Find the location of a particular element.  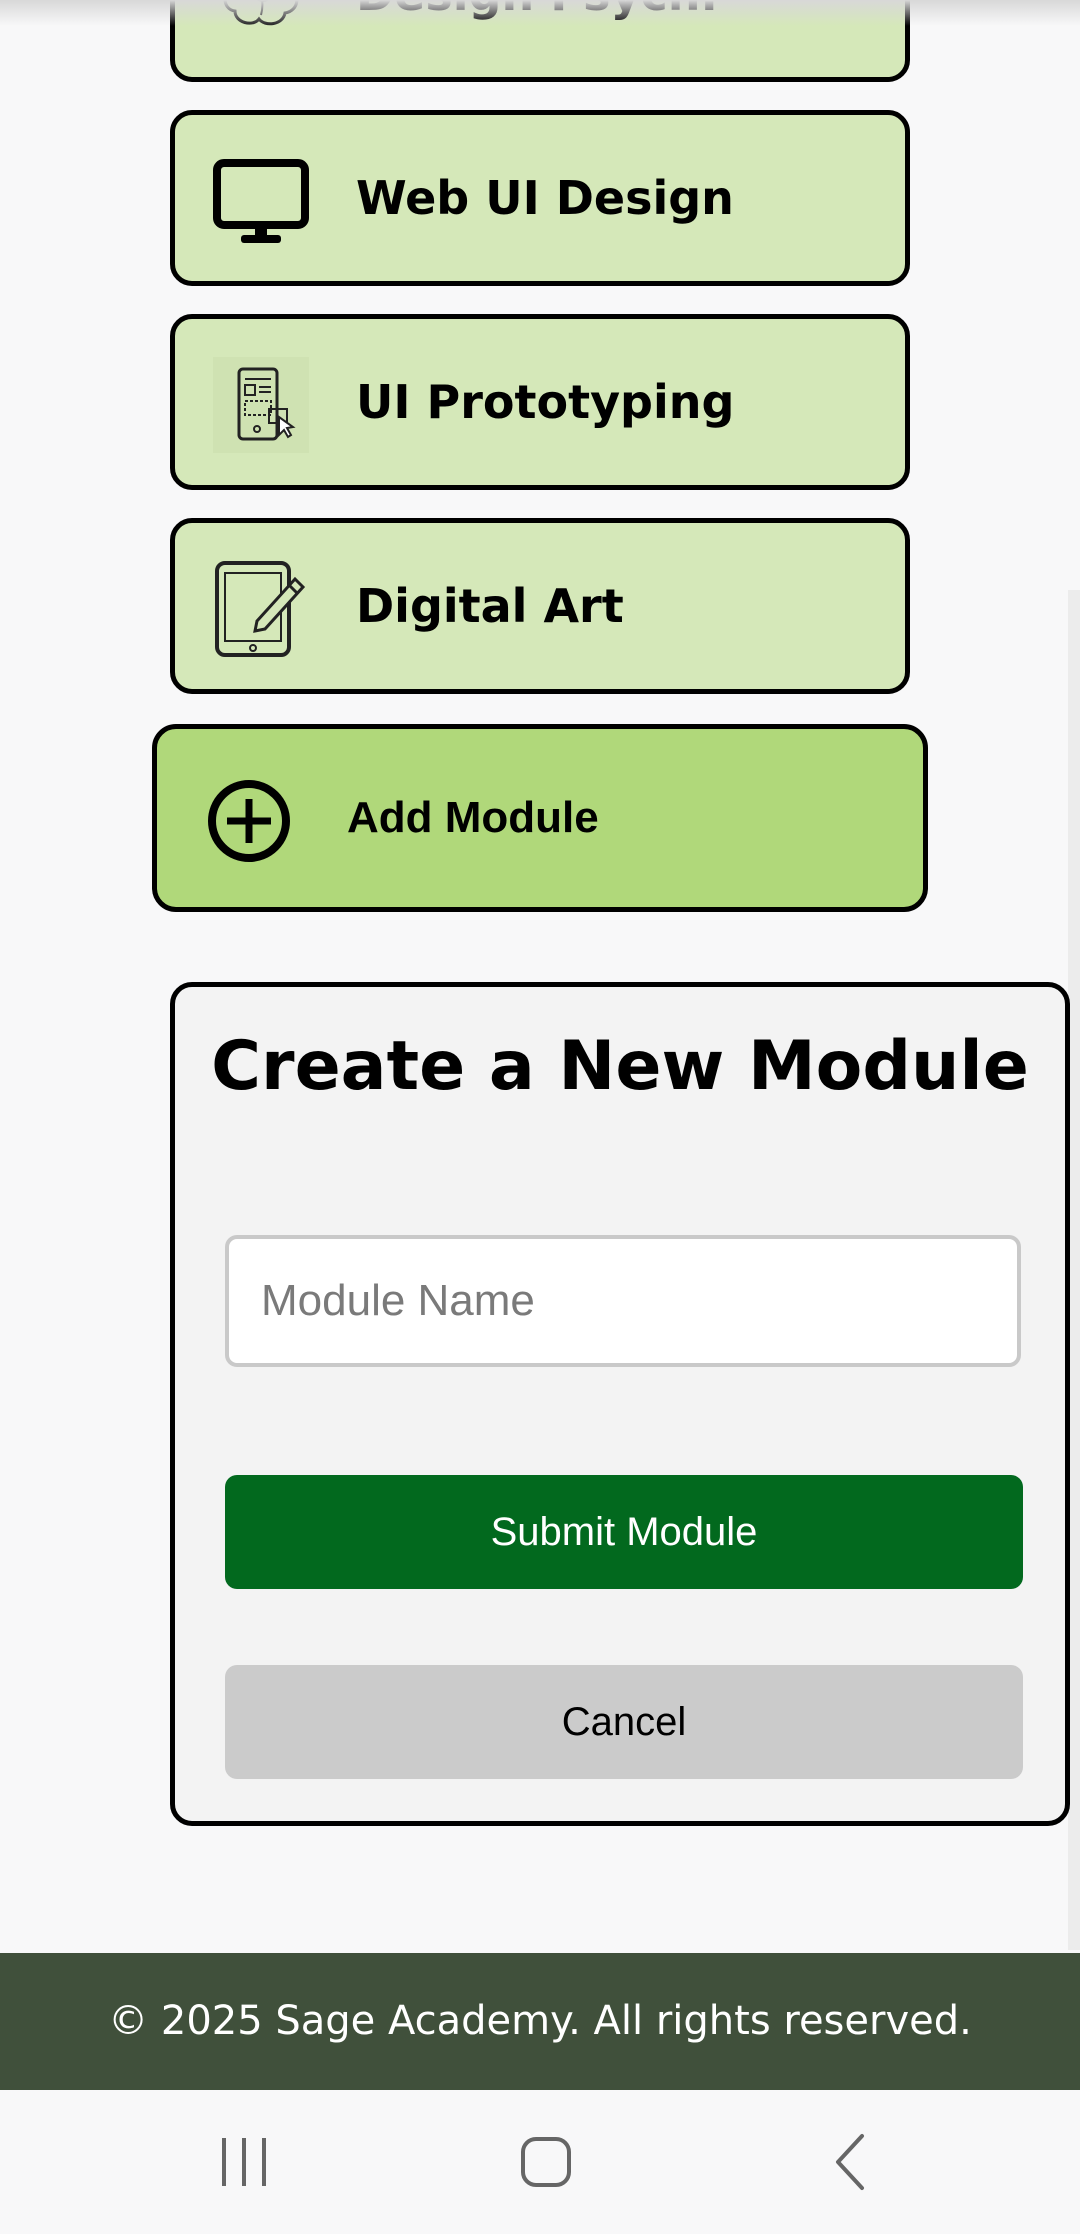

monitor-icon is located at coordinates (261, 201).